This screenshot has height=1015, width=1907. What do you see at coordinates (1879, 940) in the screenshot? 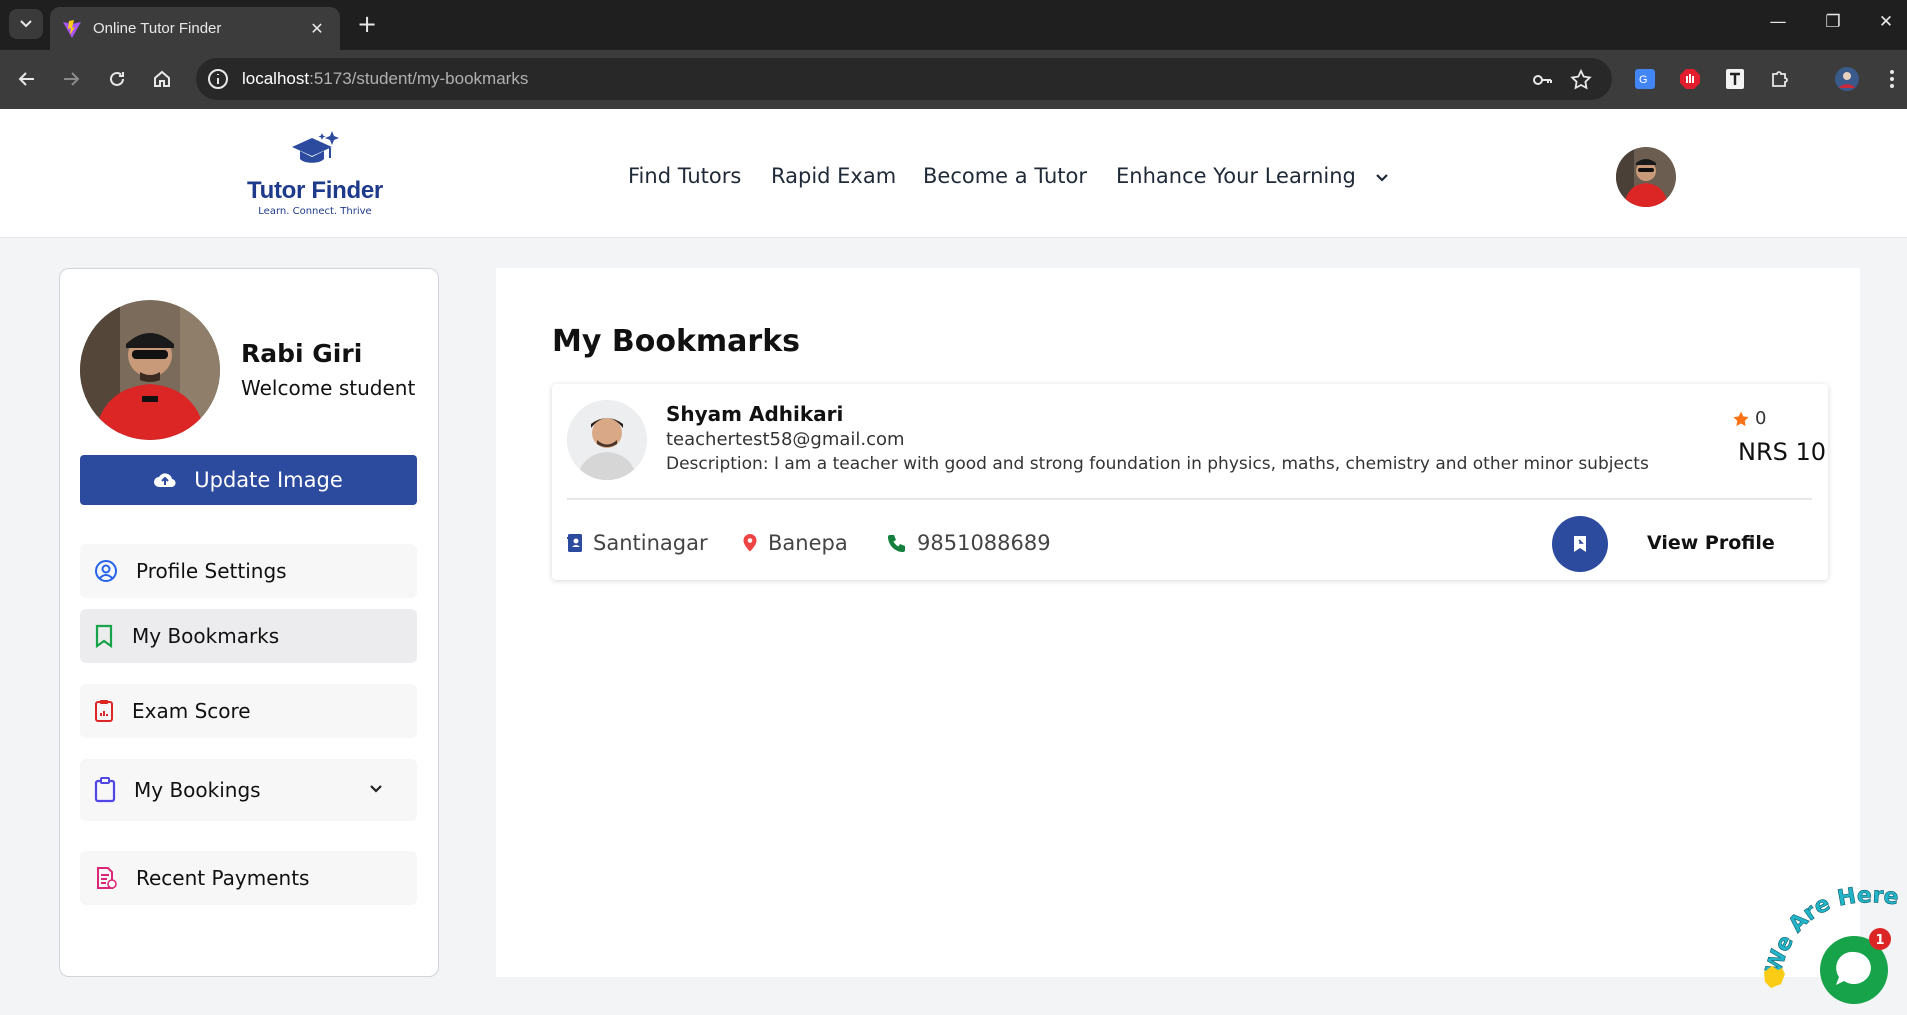
I see `chat-badge-count: 1` at bounding box center [1879, 940].